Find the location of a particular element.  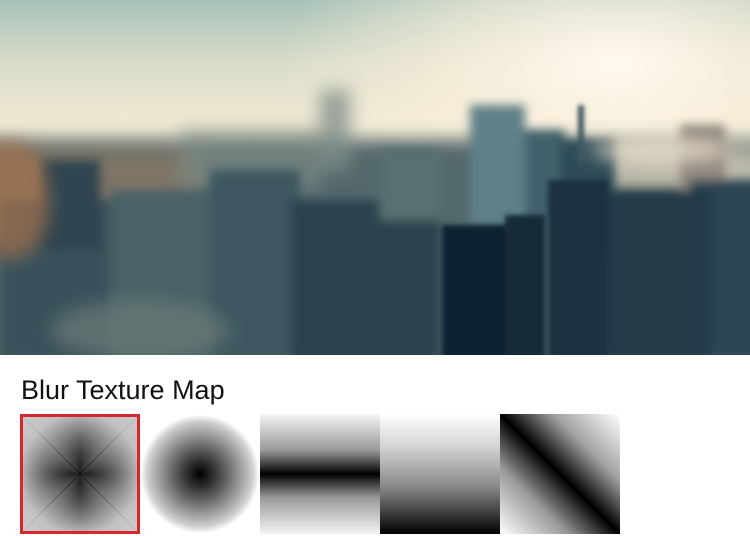

texture-map-option-vertical-gradient is located at coordinates (440, 474).